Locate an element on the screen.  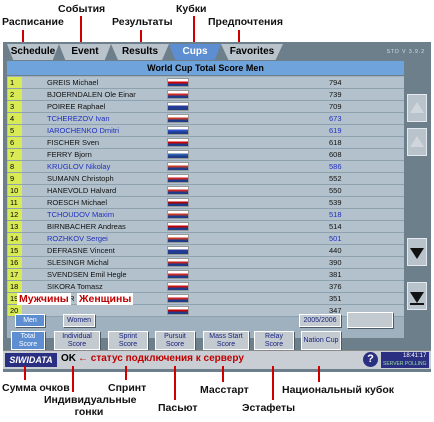
annotation-mass-start: Масстарт is located at coordinates (224, 390).